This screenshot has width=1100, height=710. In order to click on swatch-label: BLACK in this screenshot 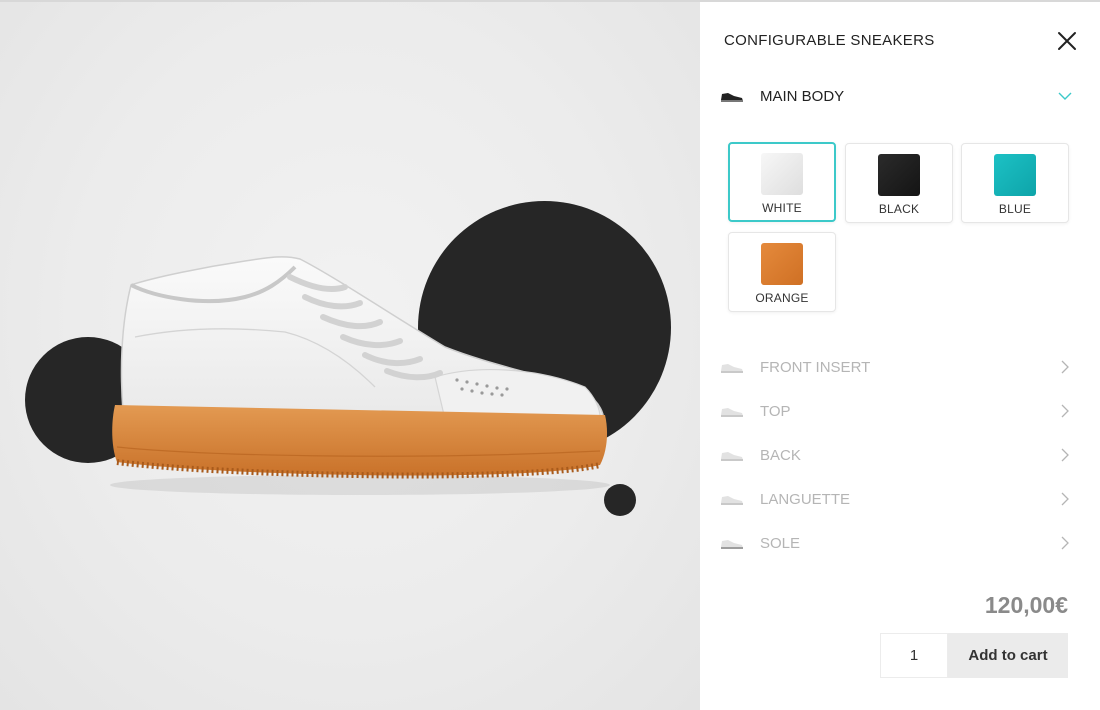, I will do `click(899, 209)`.